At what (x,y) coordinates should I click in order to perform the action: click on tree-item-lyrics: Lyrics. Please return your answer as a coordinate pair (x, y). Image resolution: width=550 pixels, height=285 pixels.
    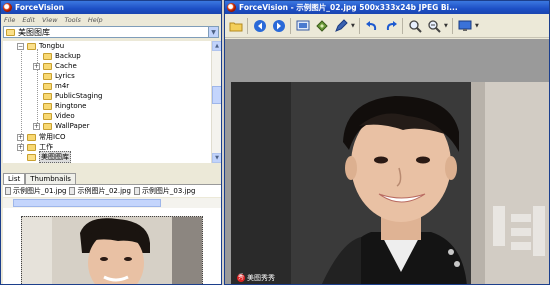
    Looking at the image, I should click on (59, 76).